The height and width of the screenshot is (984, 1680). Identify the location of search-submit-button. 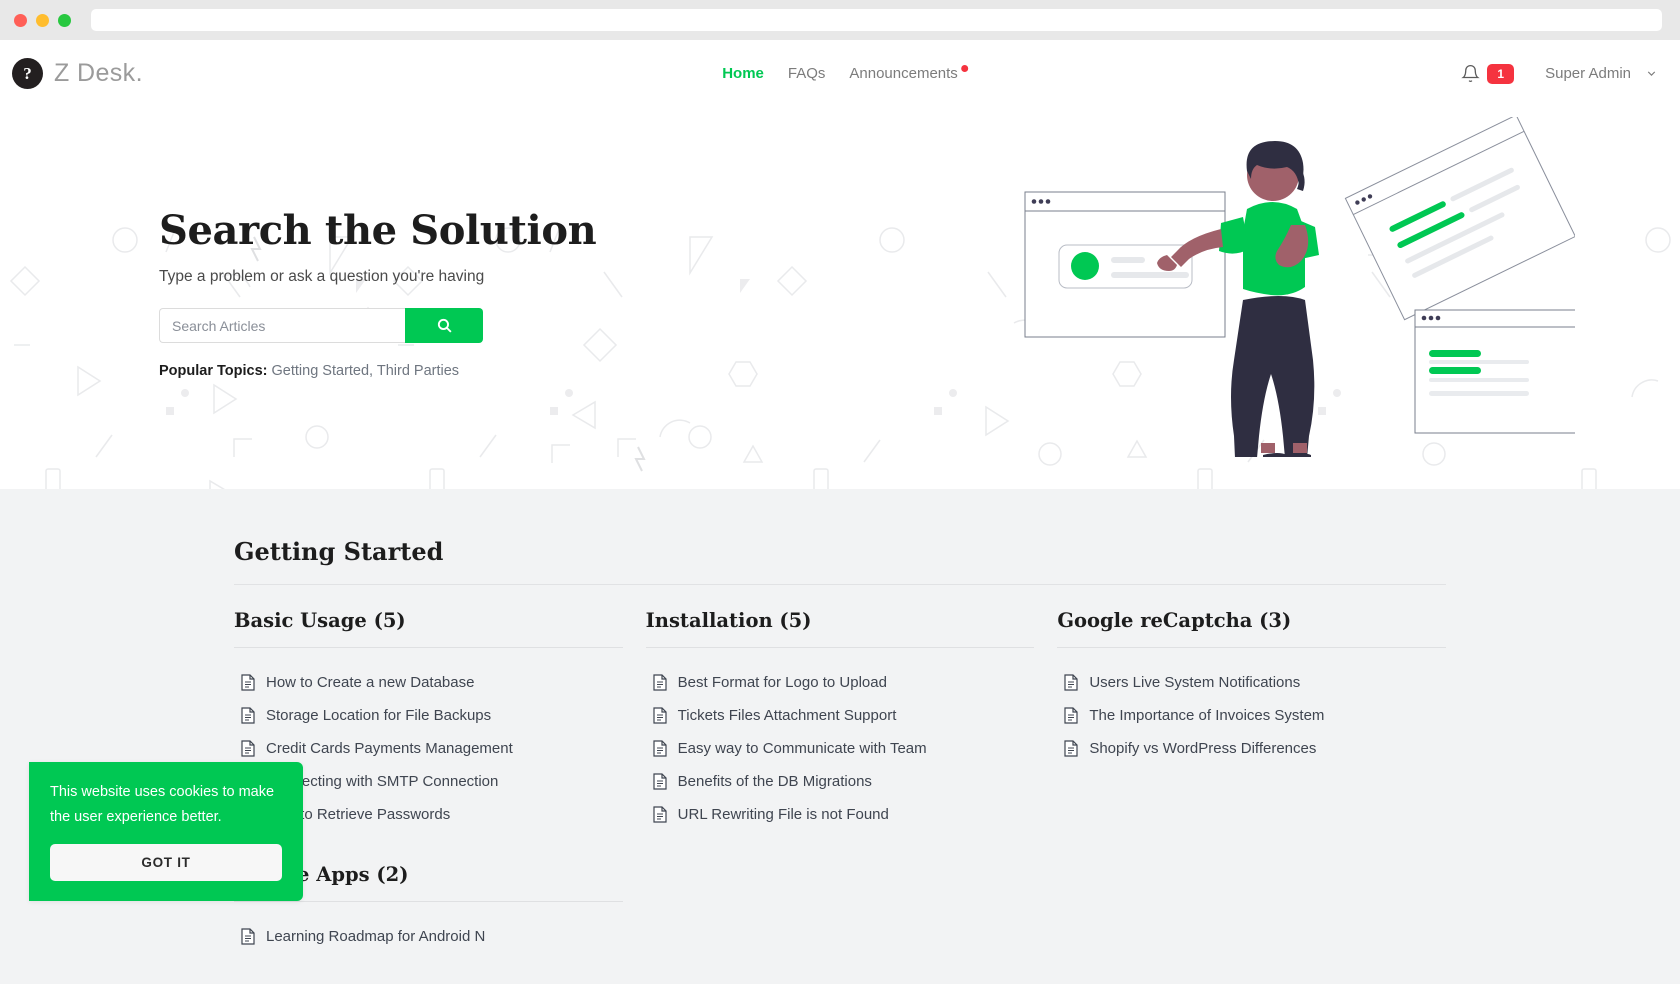
(444, 325).